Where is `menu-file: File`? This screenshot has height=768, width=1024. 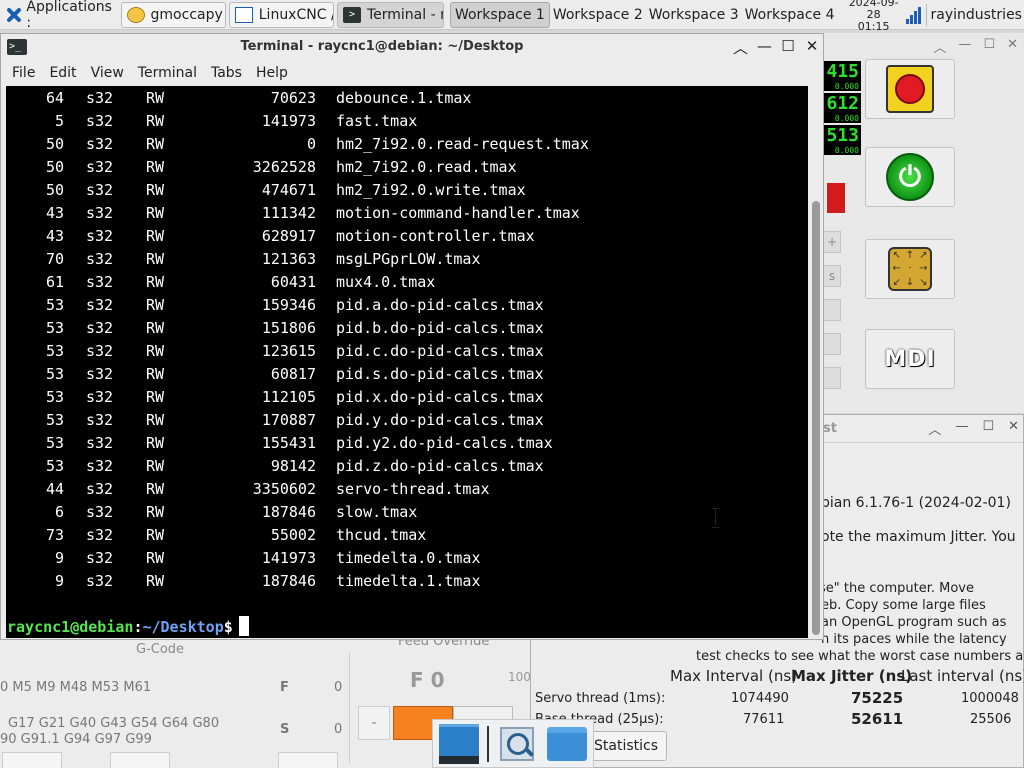 menu-file: File is located at coordinates (23, 73).